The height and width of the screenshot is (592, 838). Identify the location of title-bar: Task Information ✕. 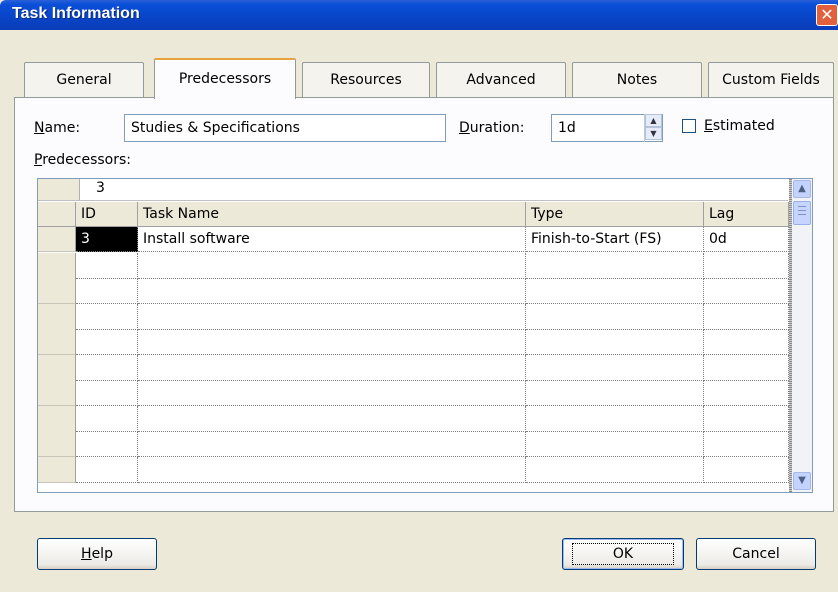
(419, 15).